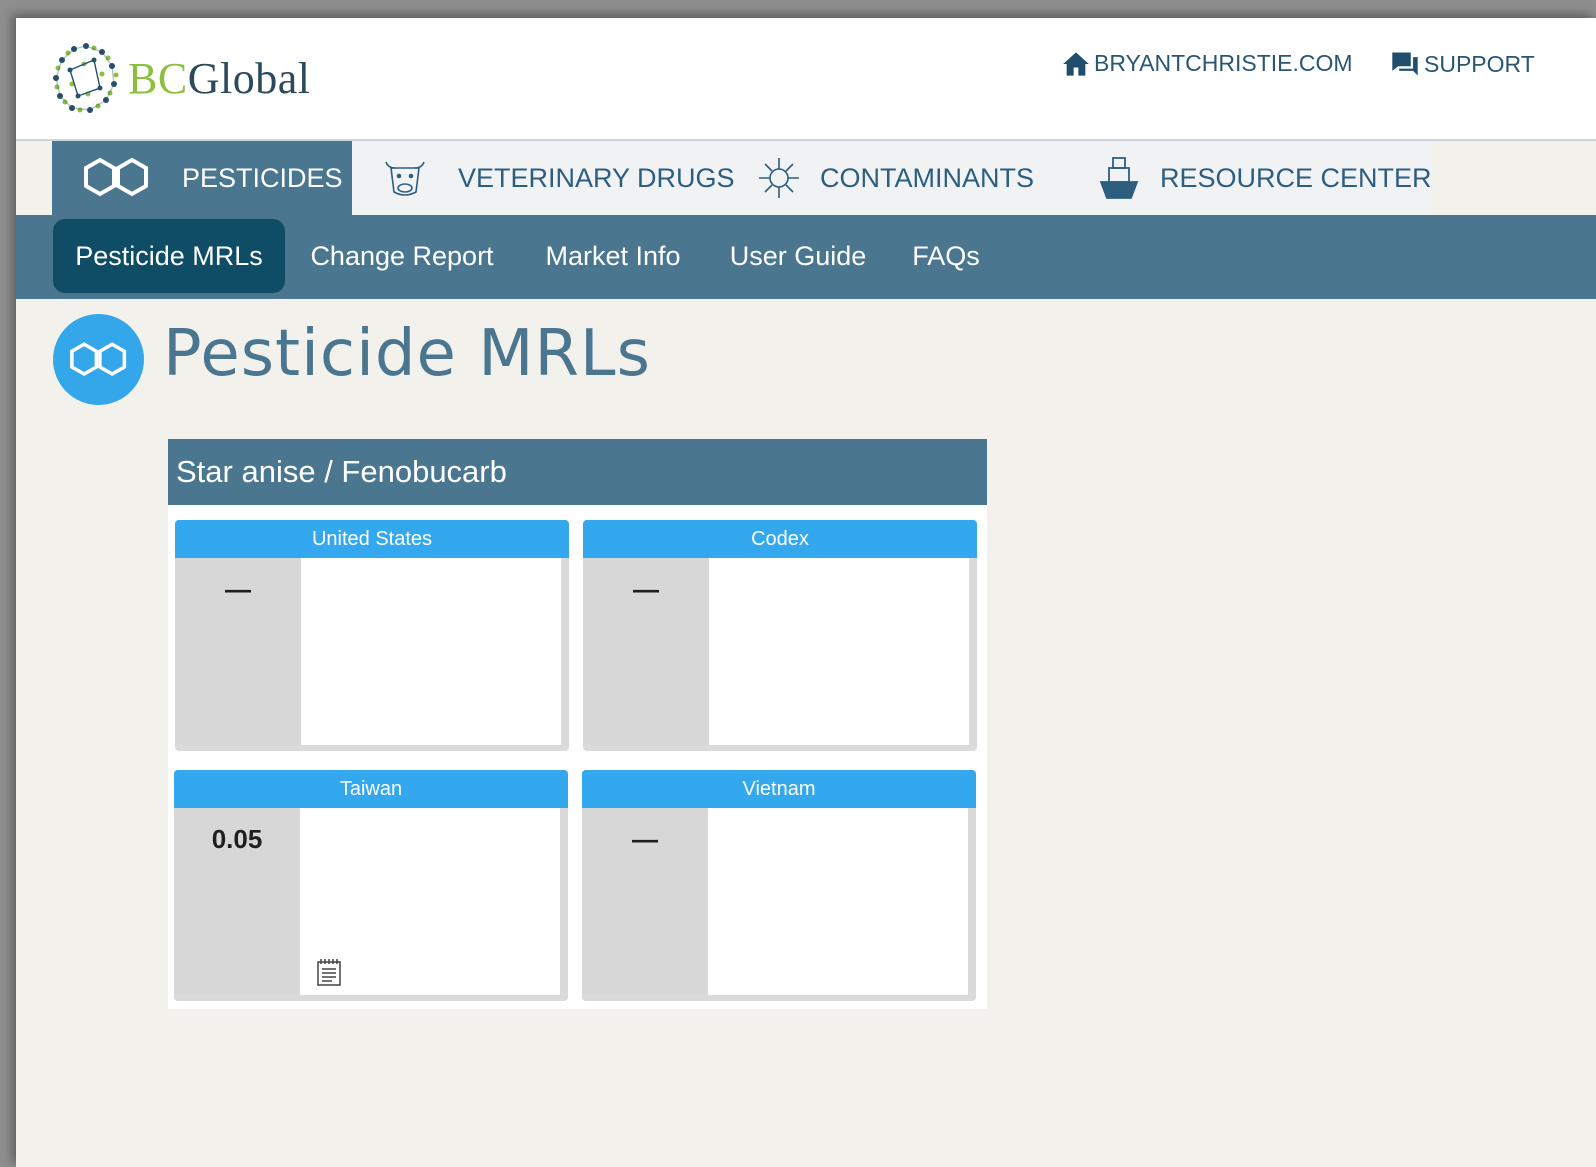 This screenshot has height=1167, width=1596. What do you see at coordinates (780, 539) in the screenshot?
I see `market-name: Codex` at bounding box center [780, 539].